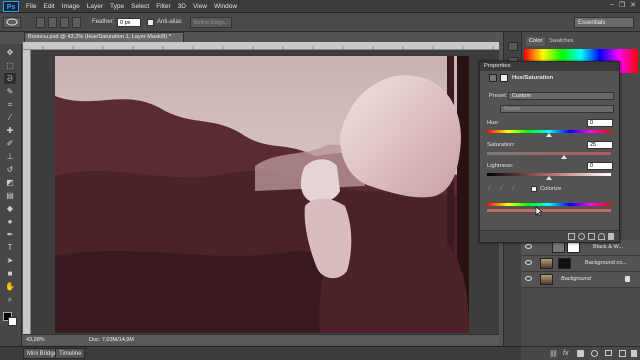 This screenshot has width=640, height=360. Describe the element at coordinates (261, 339) in the screenshot. I see `status-bar: 43,28% Doc: 7,03M/14,9M` at that location.